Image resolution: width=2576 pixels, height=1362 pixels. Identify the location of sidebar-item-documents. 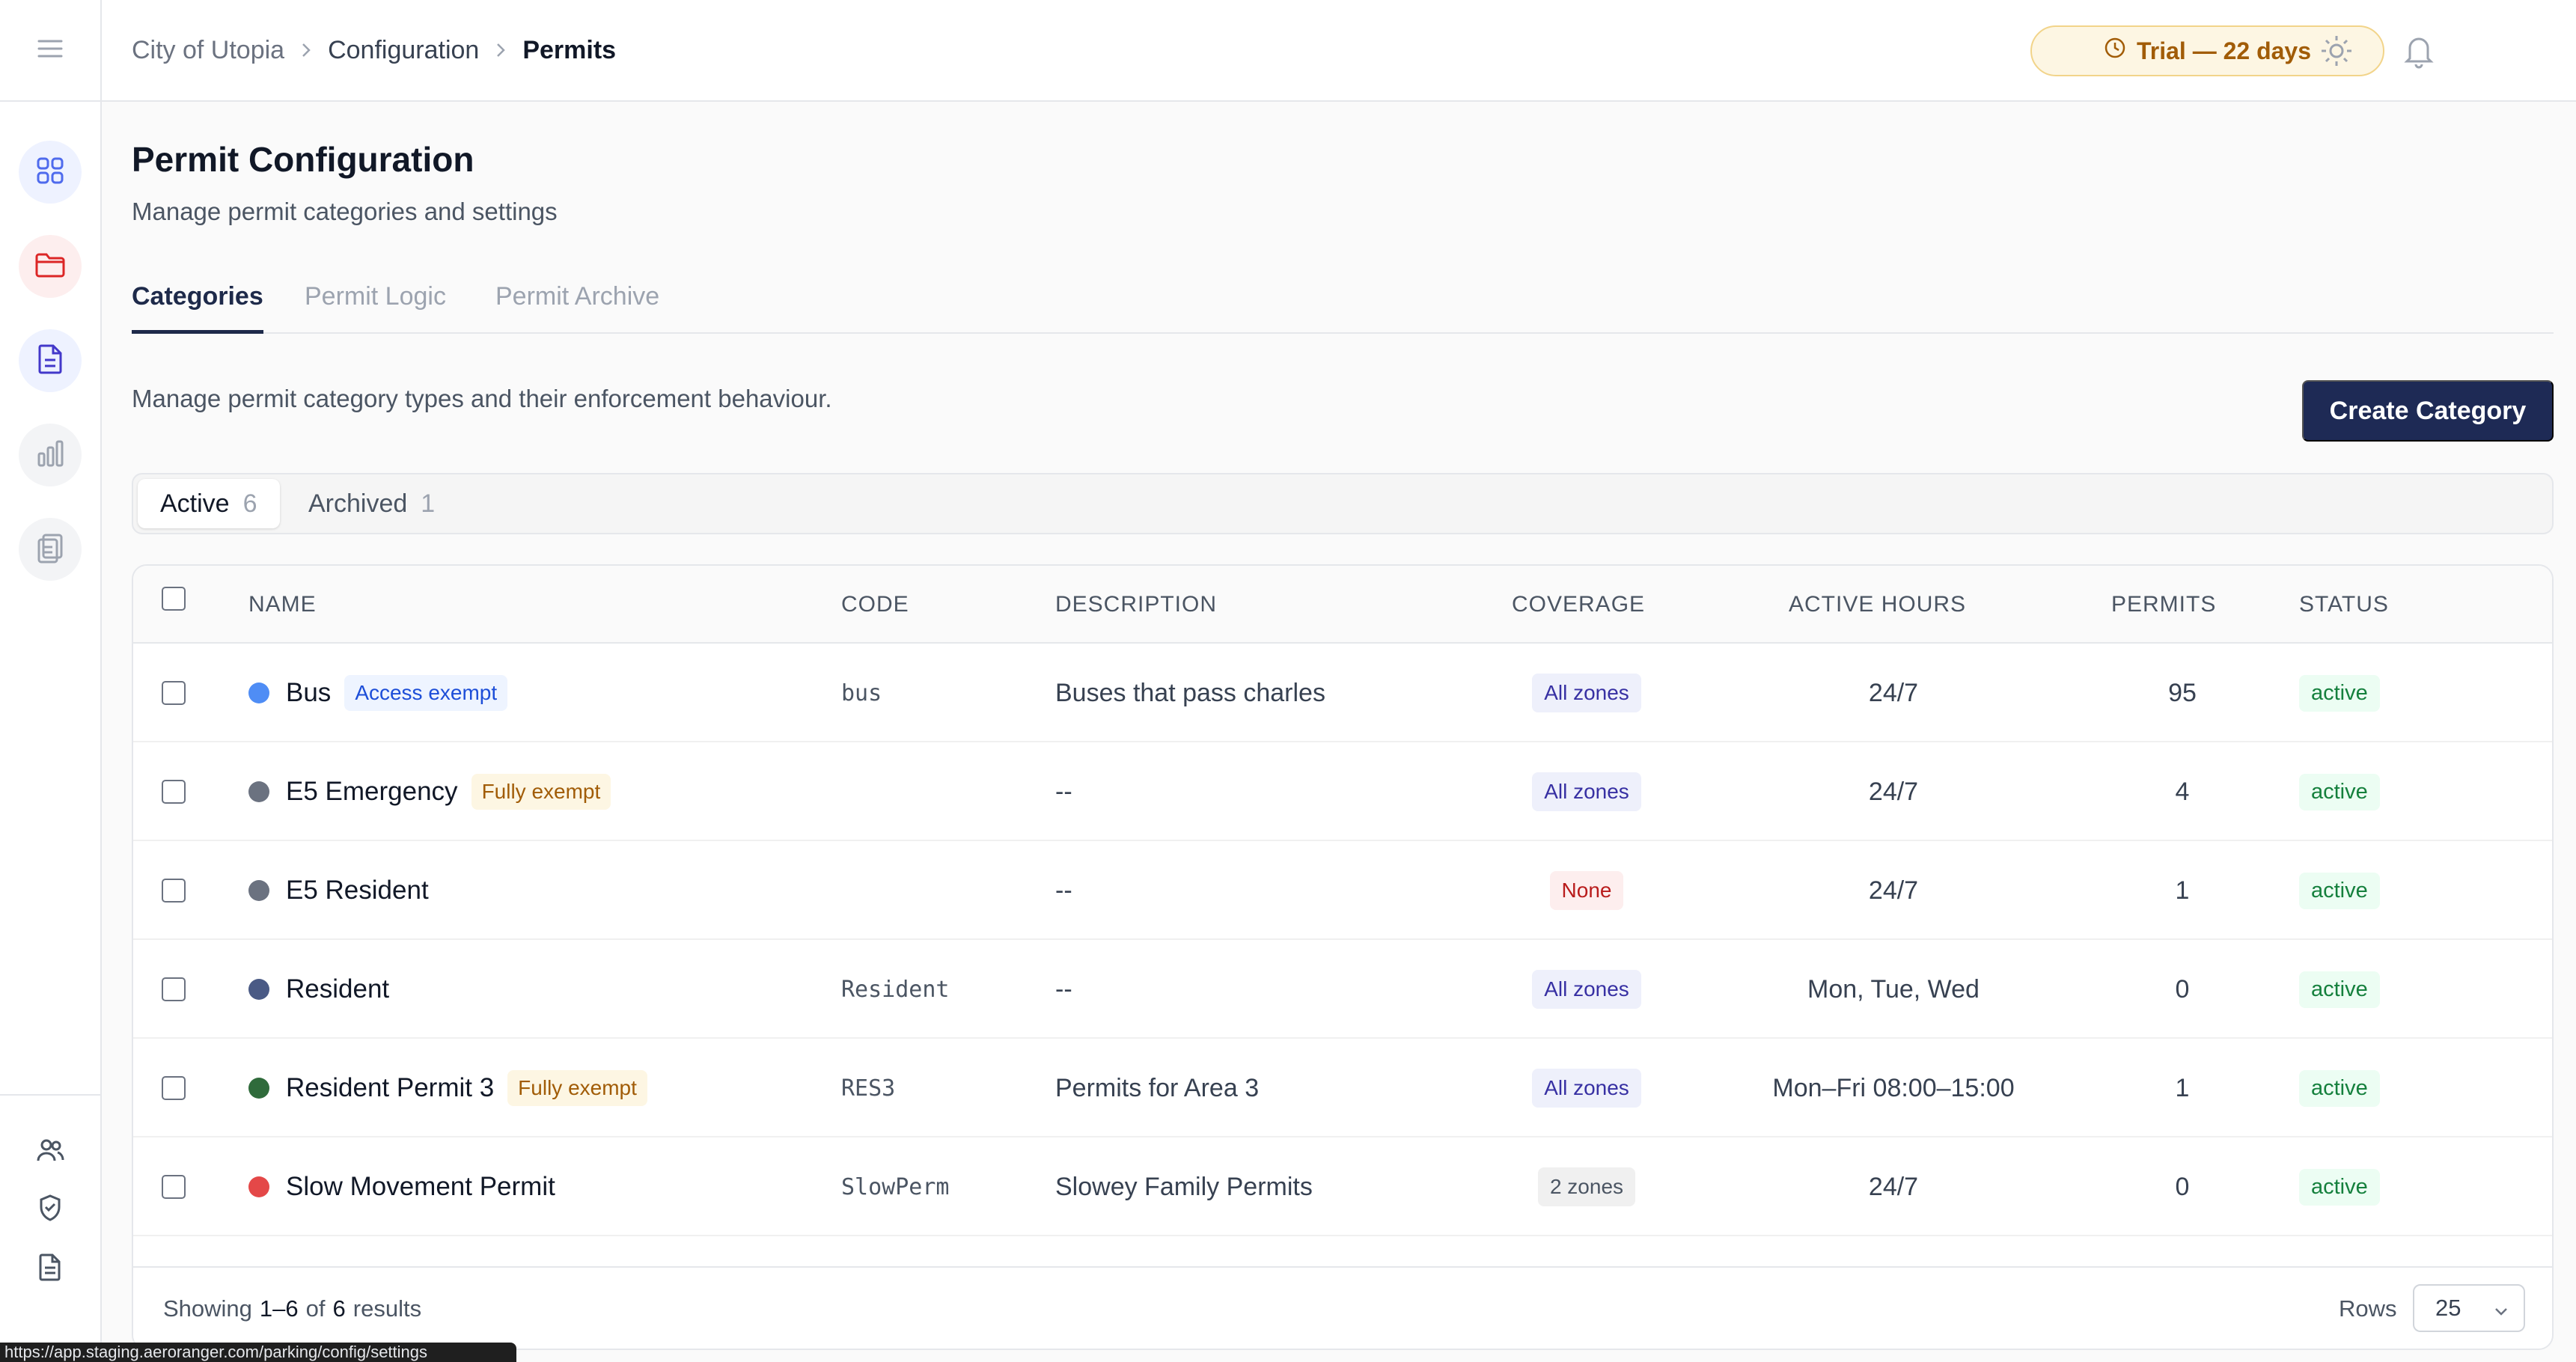
(50, 360).